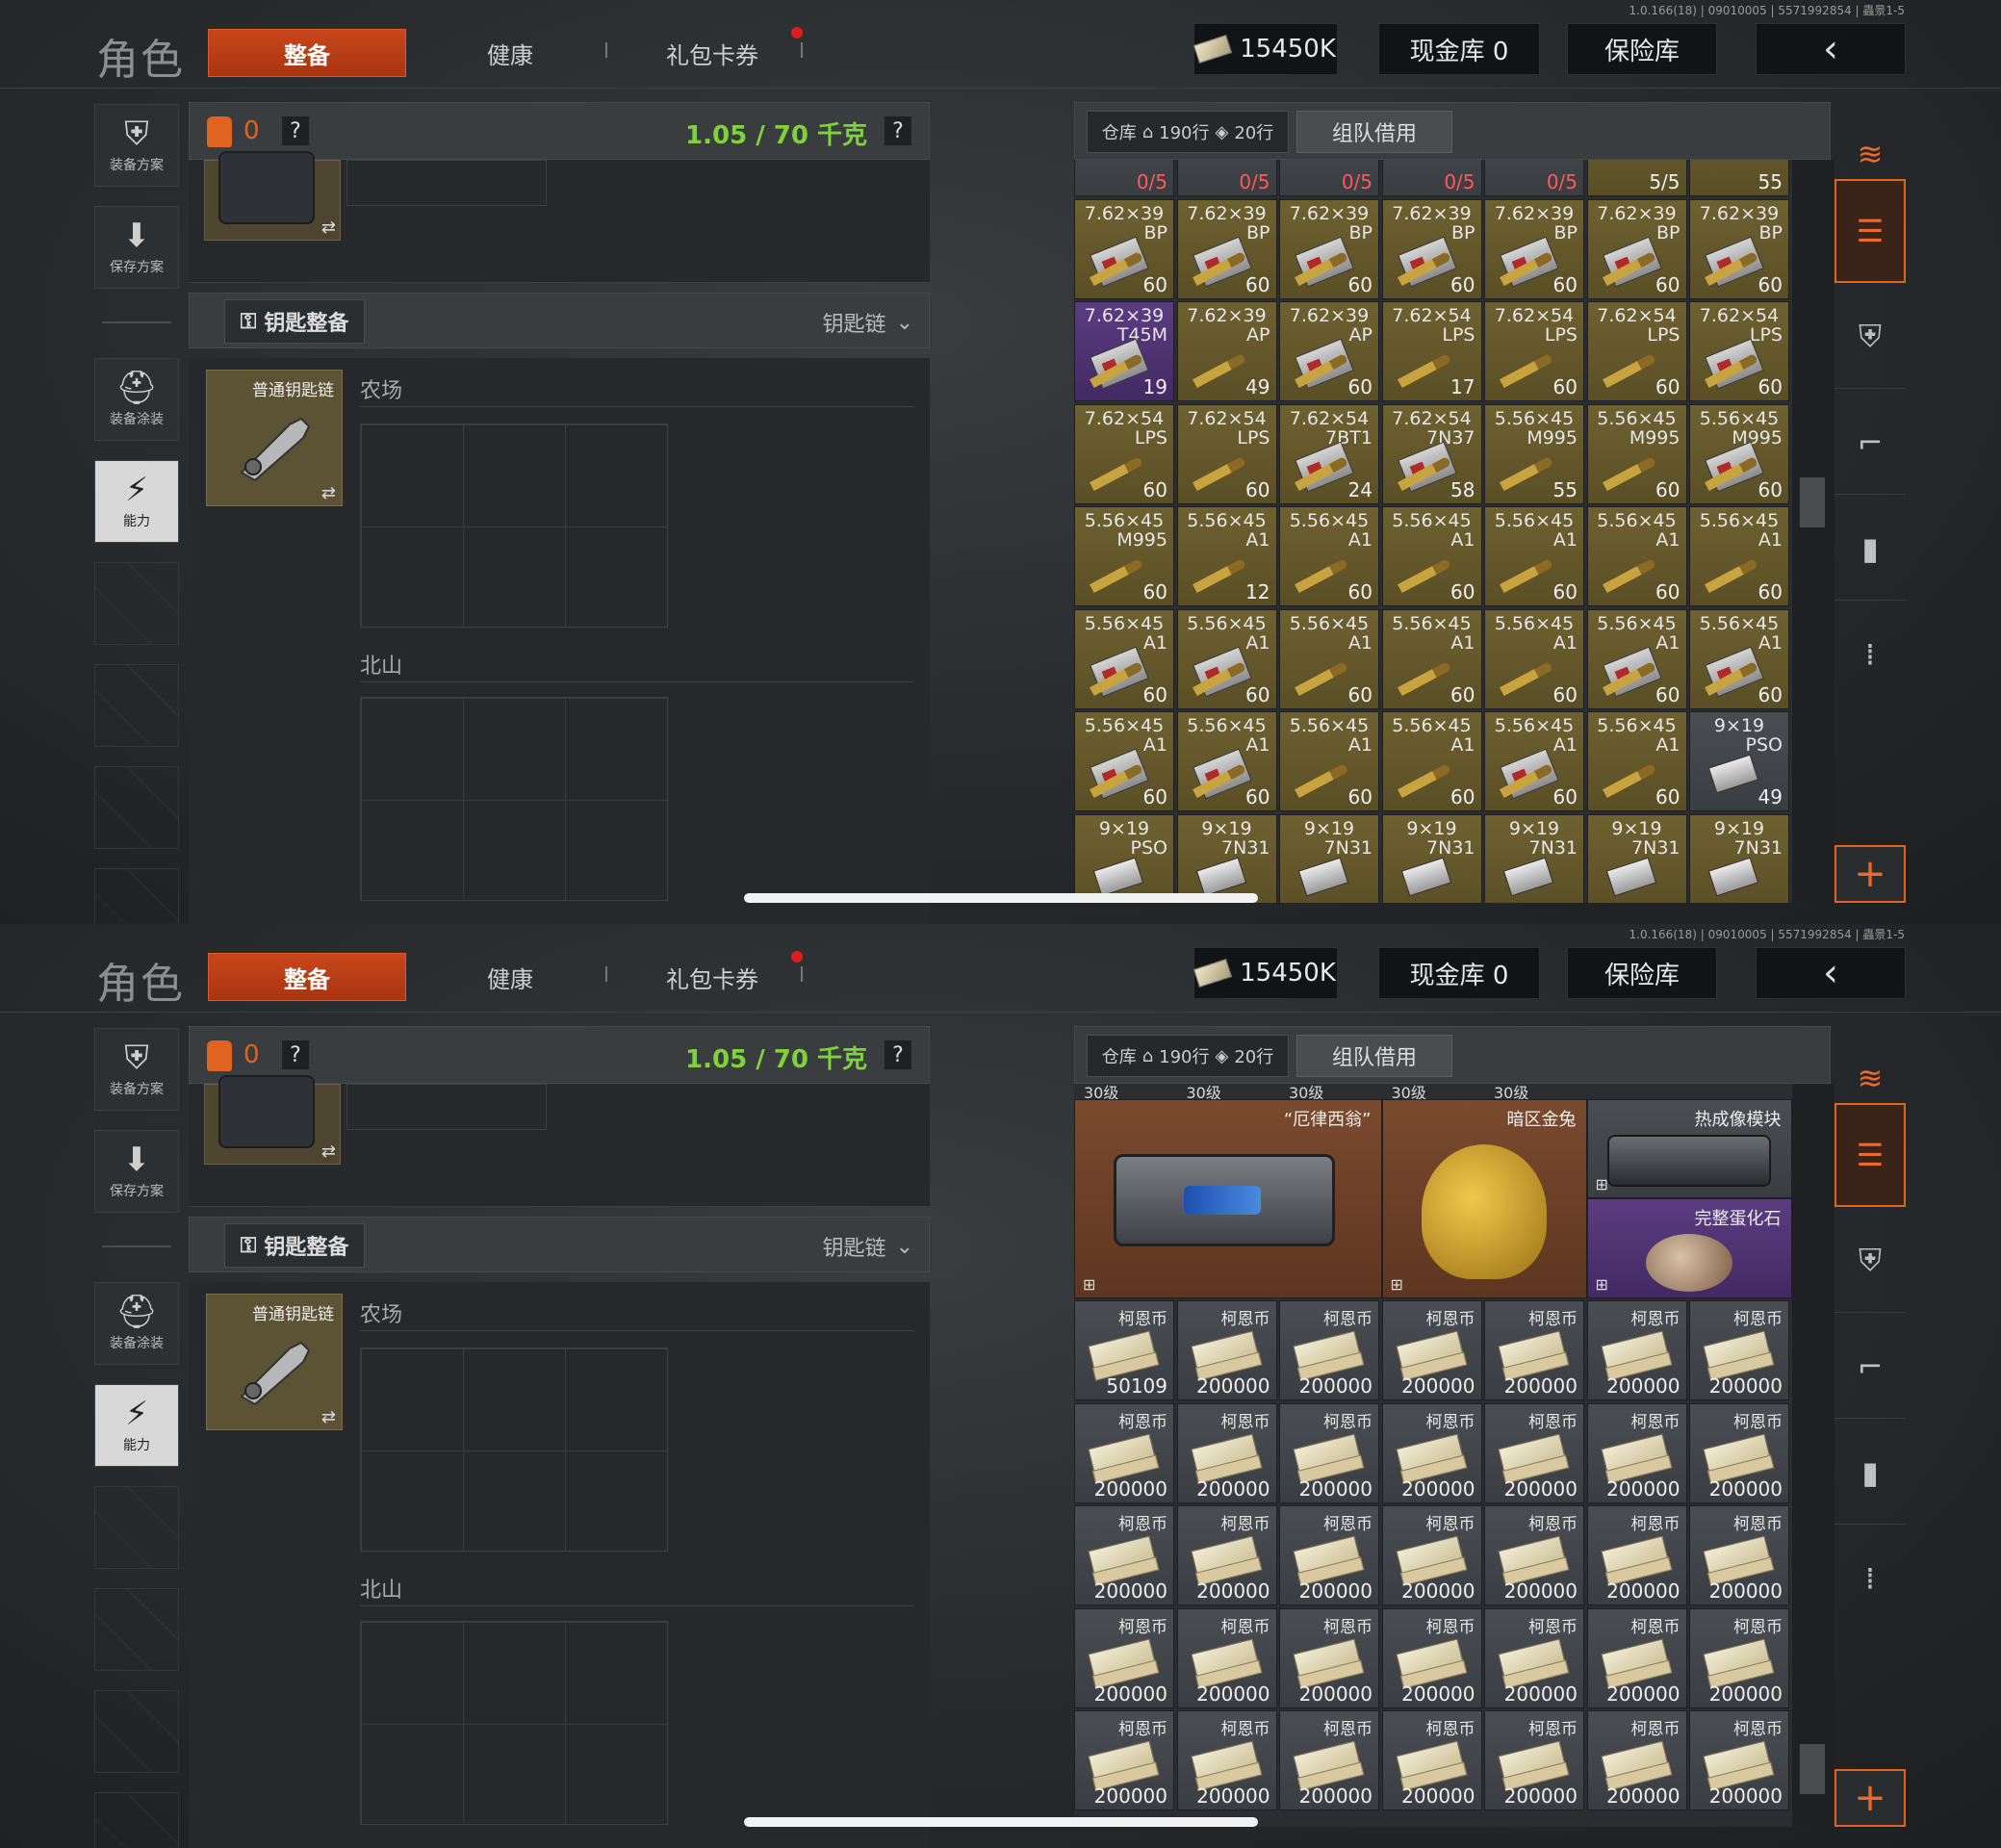 The height and width of the screenshot is (1848, 2001). I want to click on category-all-icon: ☰, so click(1870, 1155).